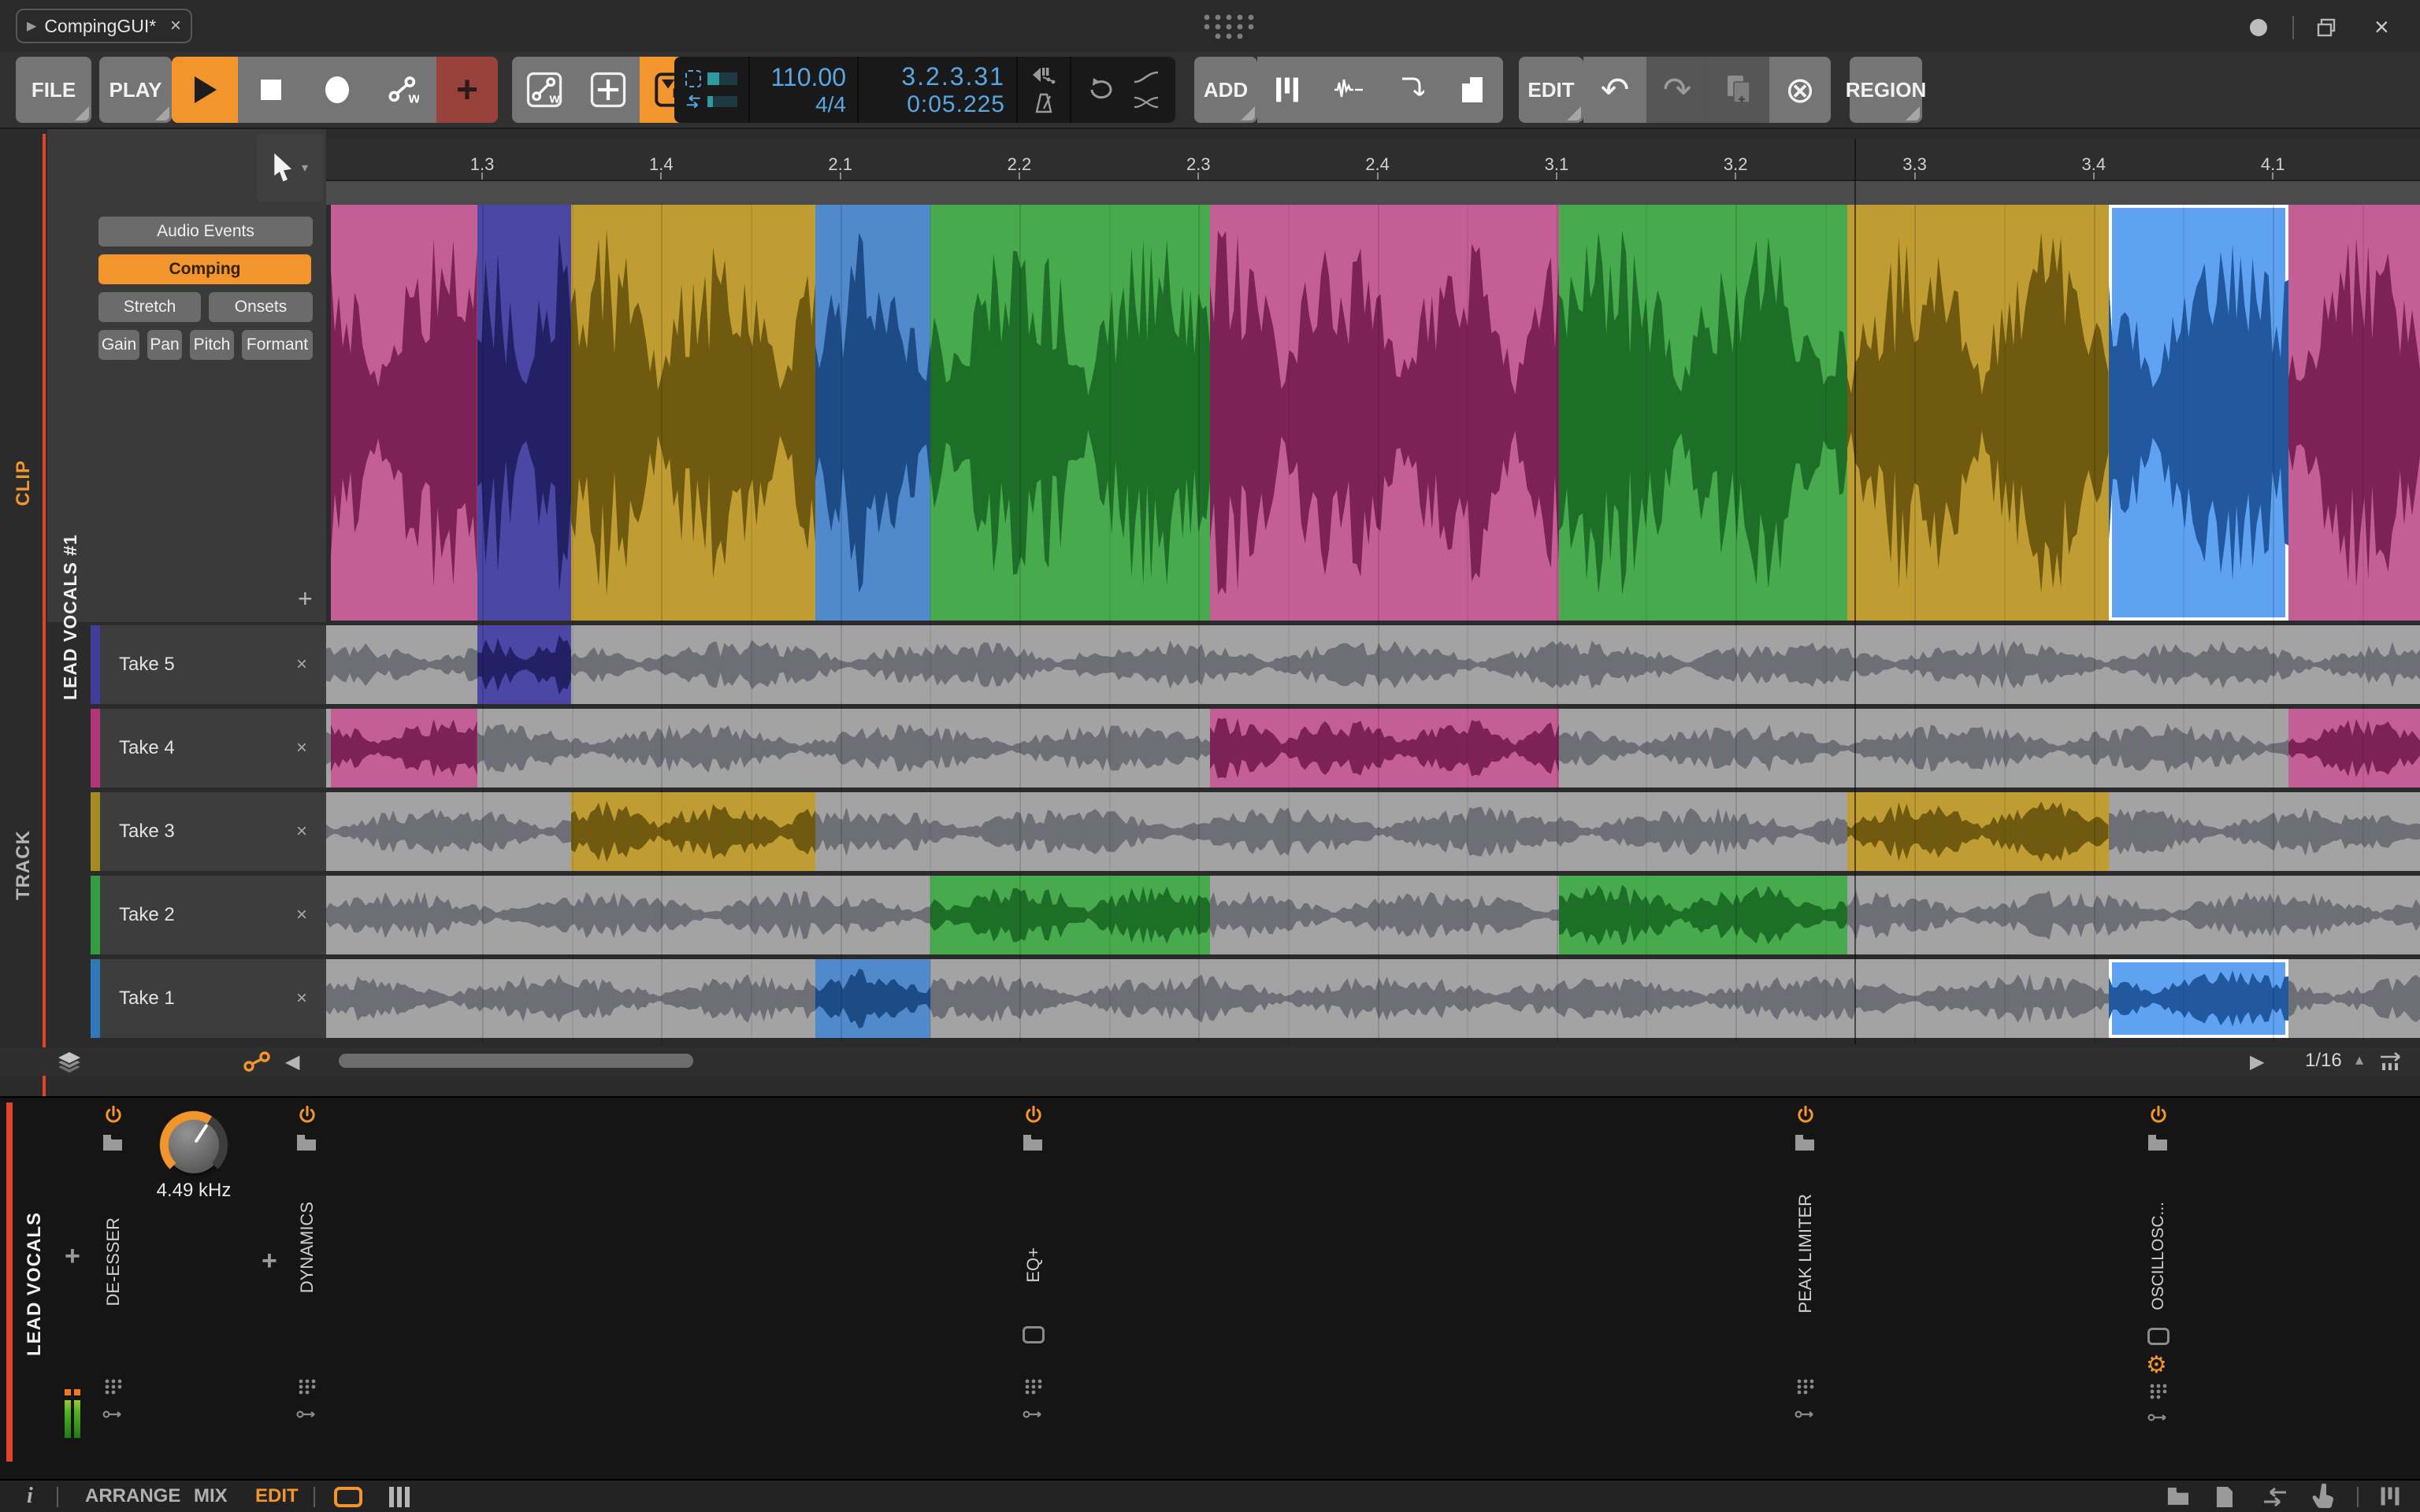 This screenshot has width=2420, height=1512. What do you see at coordinates (261, 307) in the screenshot?
I see `onsets-button: Onsets` at bounding box center [261, 307].